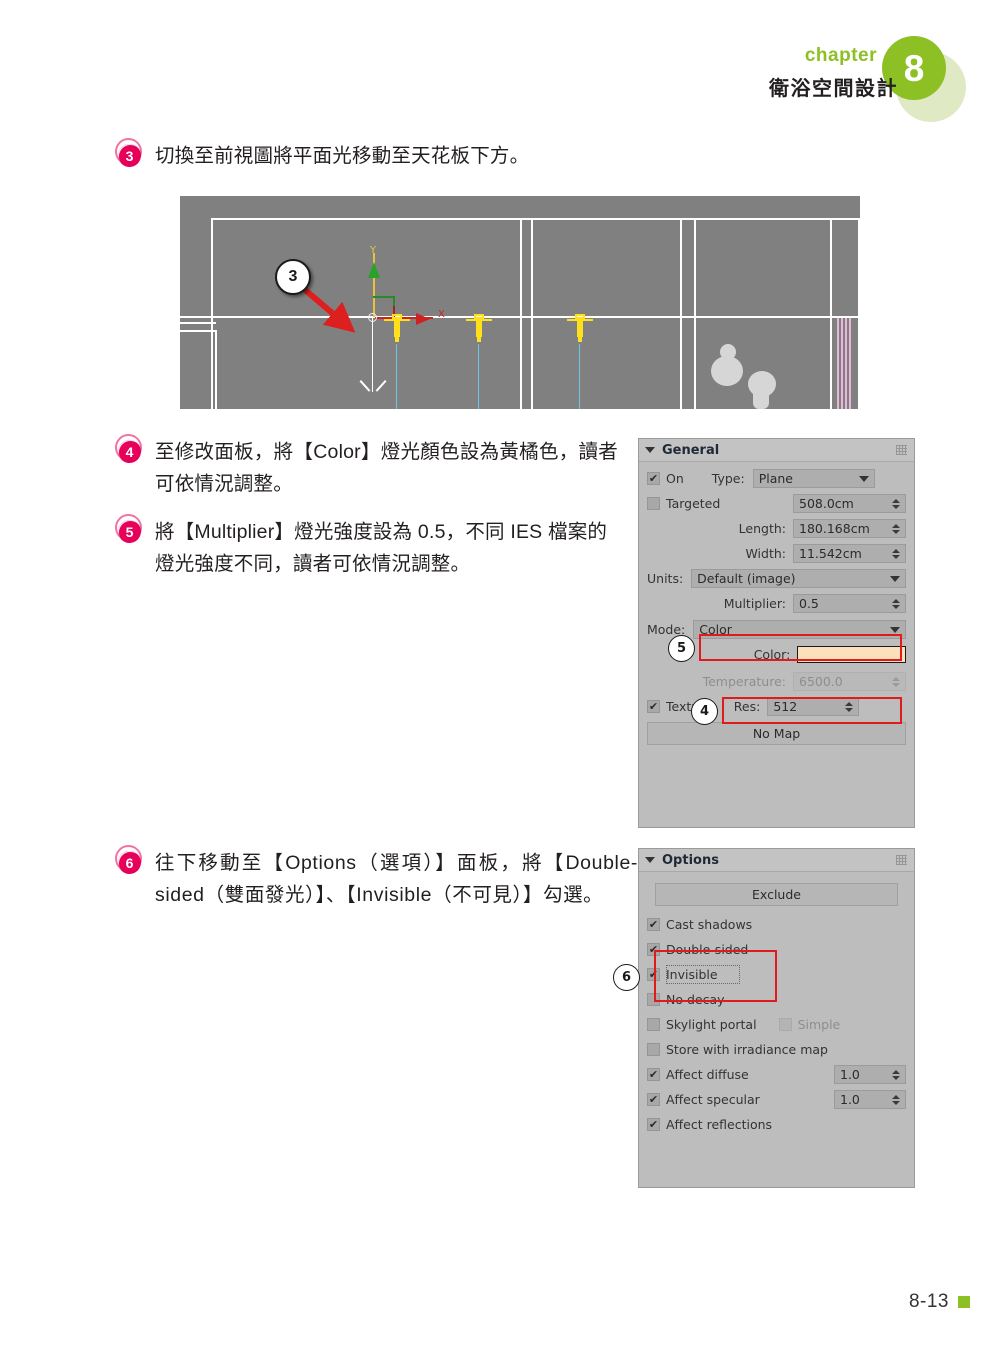 The image size is (1000, 1353). Describe the element at coordinates (692, 974) in the screenshot. I see `invisible-label: Invisible` at that location.